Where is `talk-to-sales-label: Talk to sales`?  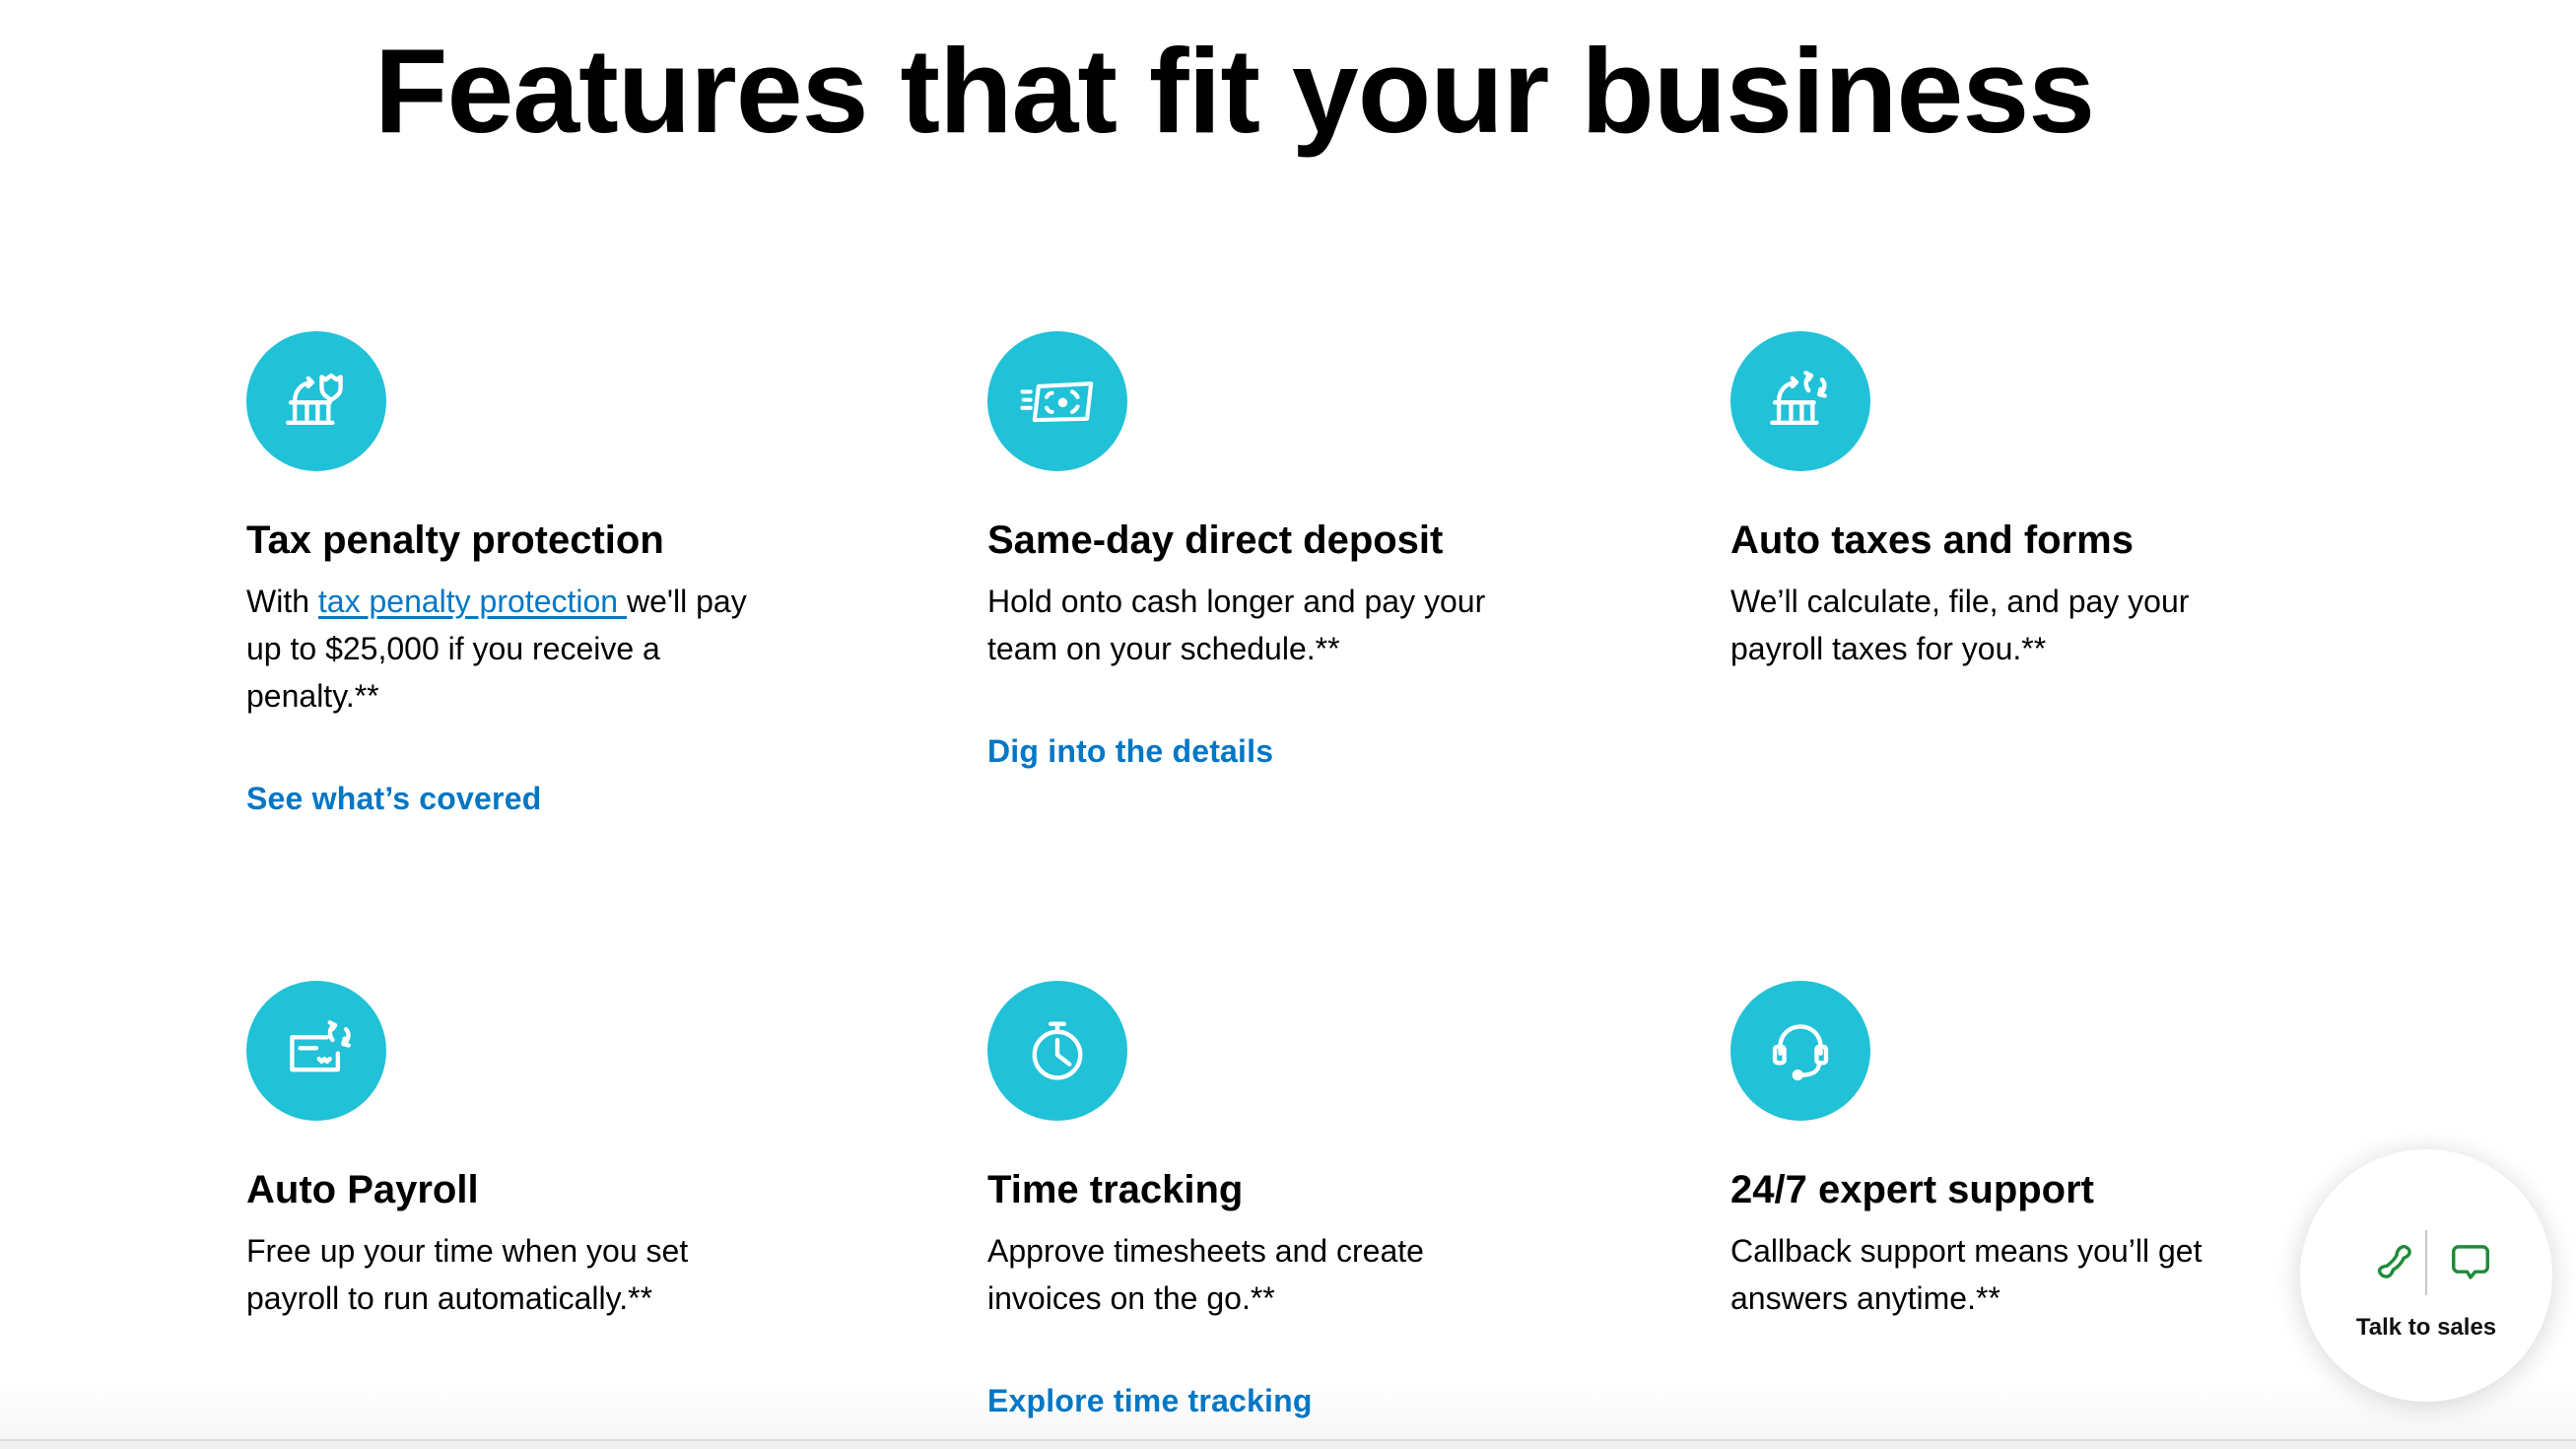
talk-to-sales-label: Talk to sales is located at coordinates (2426, 1328).